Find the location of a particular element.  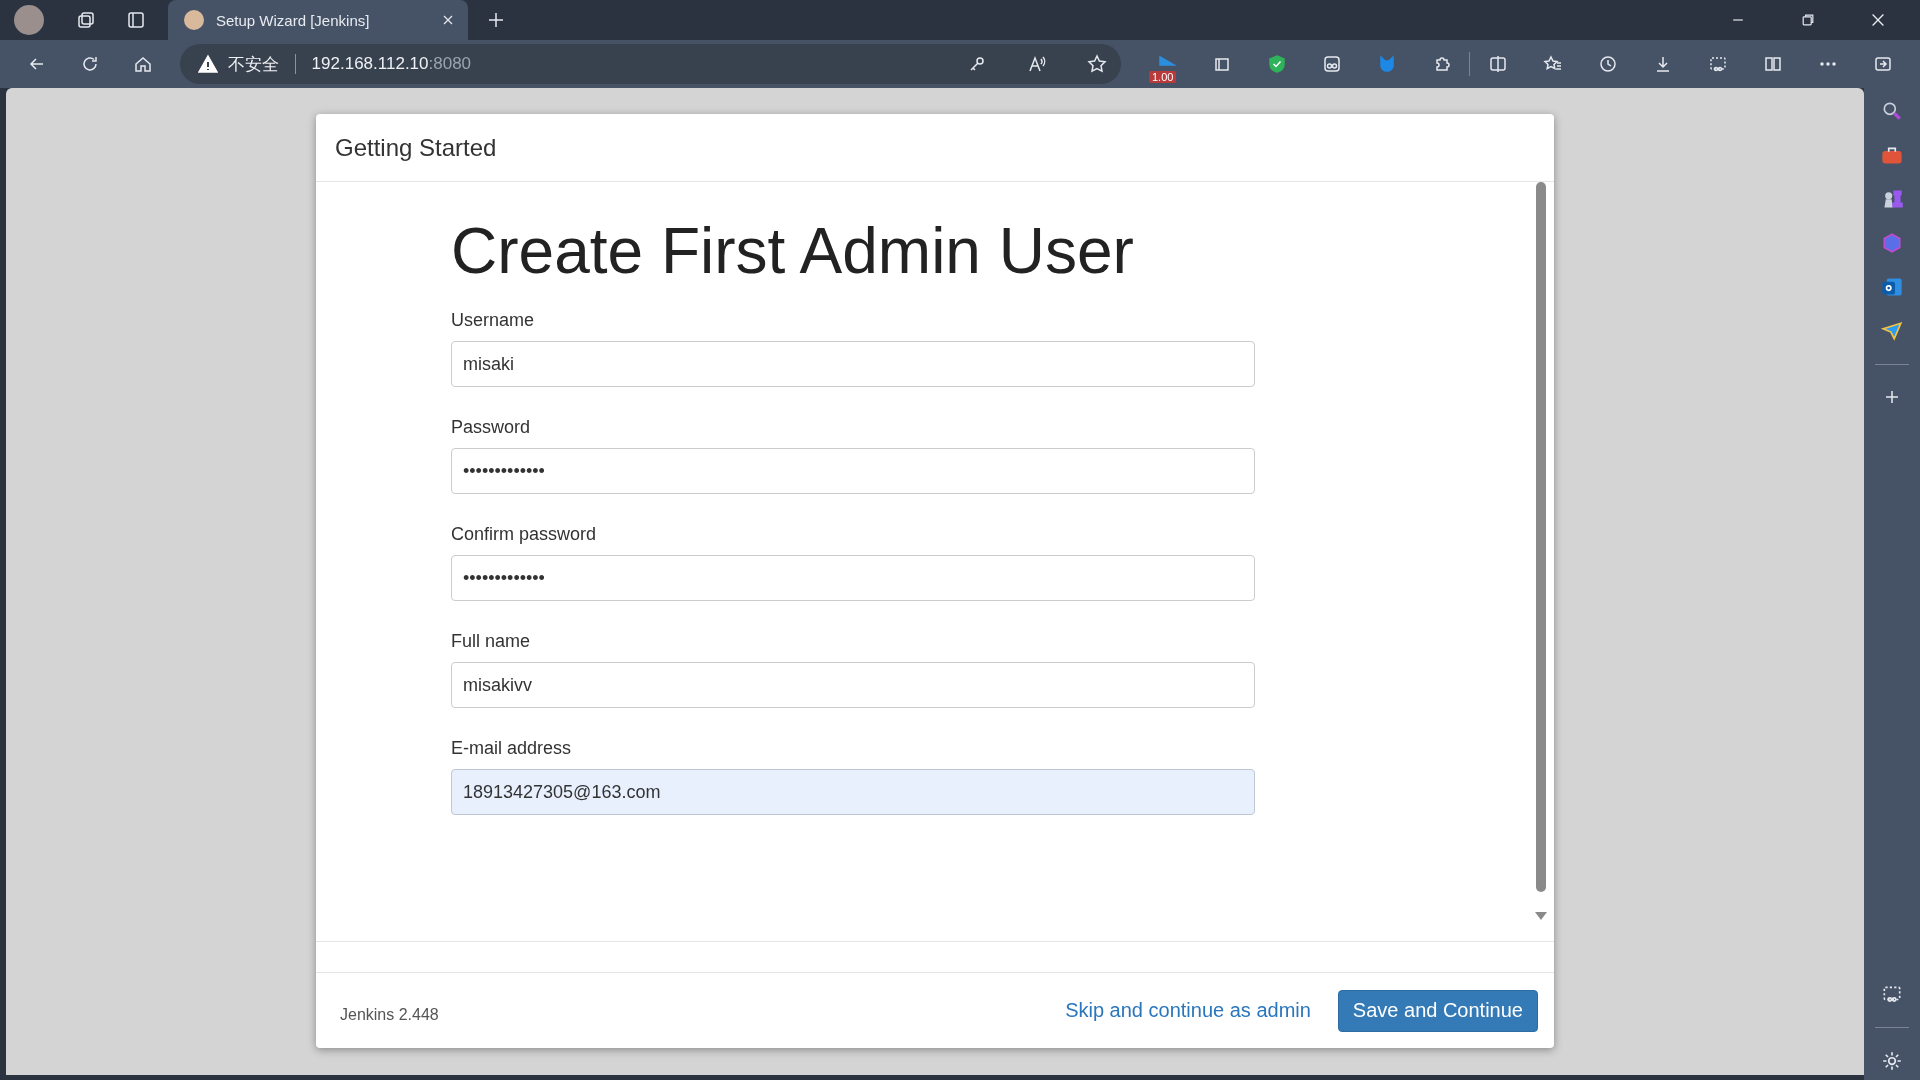

warning-icon is located at coordinates (207, 64).